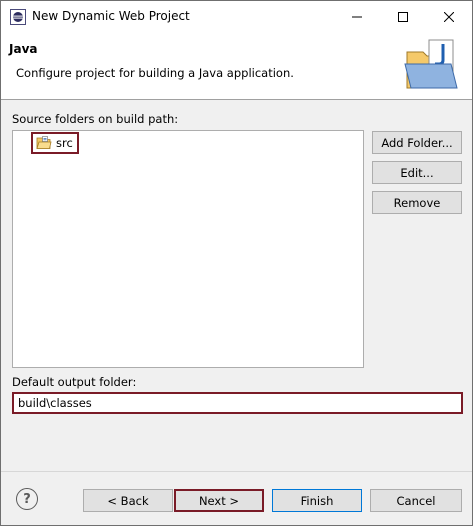 This screenshot has height=526, width=473. I want to click on minimize-icon, so click(357, 16).